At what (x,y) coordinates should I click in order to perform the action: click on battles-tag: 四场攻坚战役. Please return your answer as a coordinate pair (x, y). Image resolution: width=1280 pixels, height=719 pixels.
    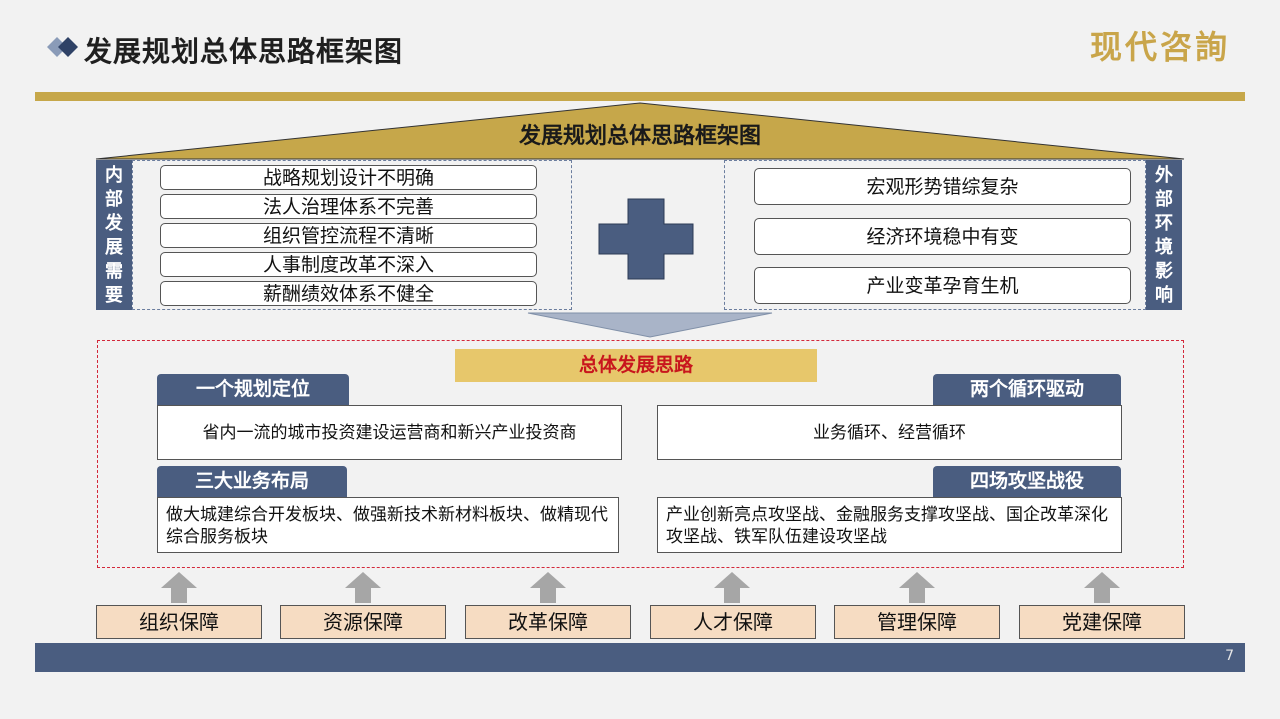
    Looking at the image, I should click on (1027, 481).